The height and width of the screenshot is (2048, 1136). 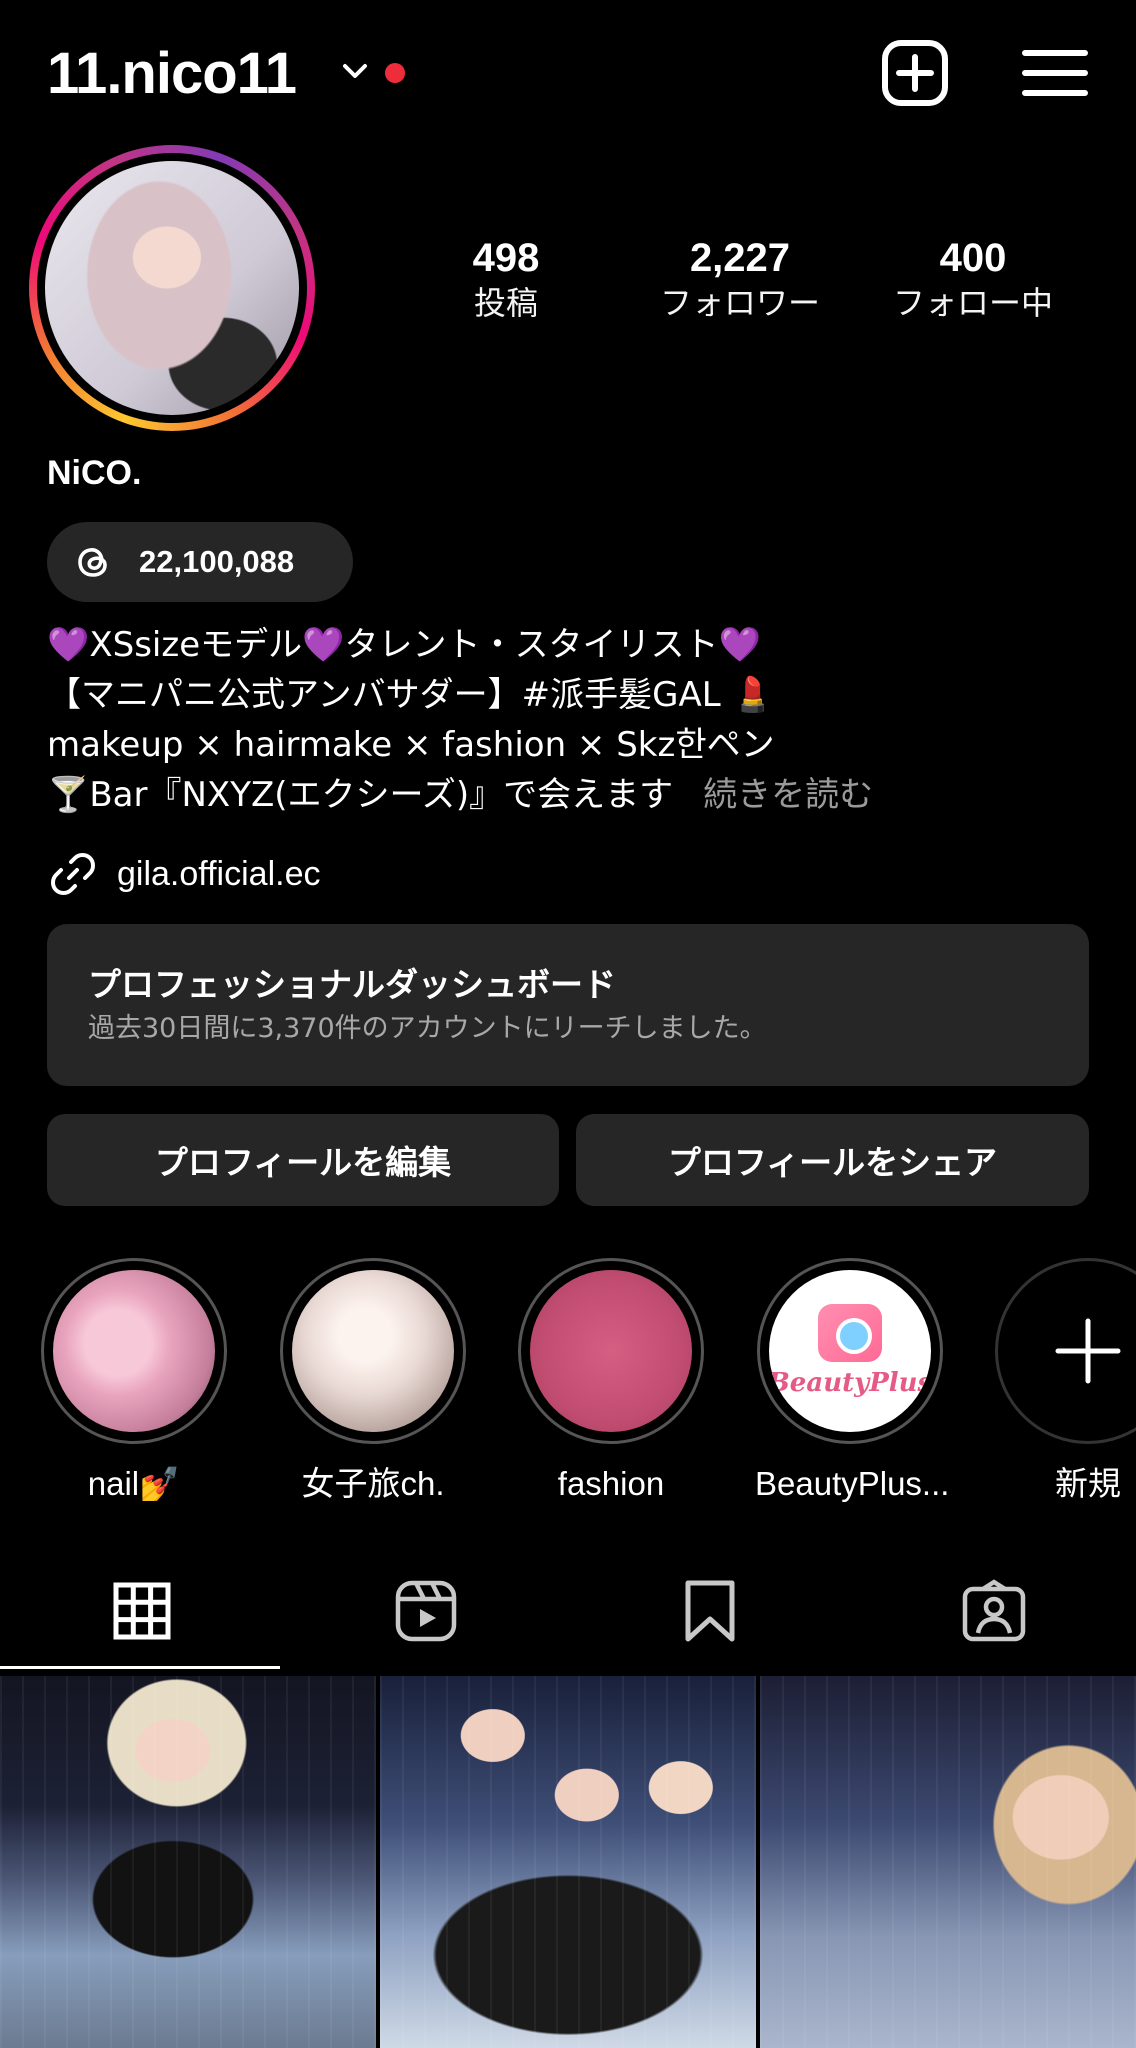 What do you see at coordinates (172, 74) in the screenshot?
I see `profile-username: 11.nico11` at bounding box center [172, 74].